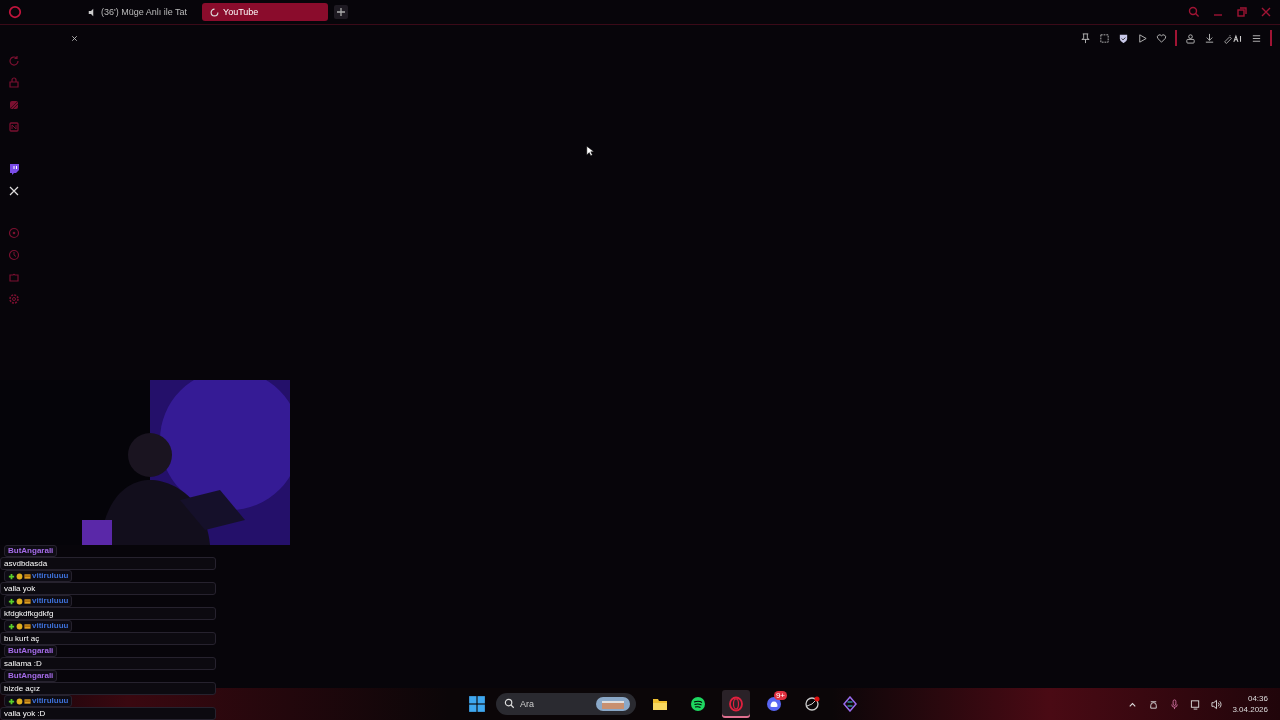  What do you see at coordinates (1250, 709) in the screenshot?
I see `clock-date: 3.04.2026` at bounding box center [1250, 709].